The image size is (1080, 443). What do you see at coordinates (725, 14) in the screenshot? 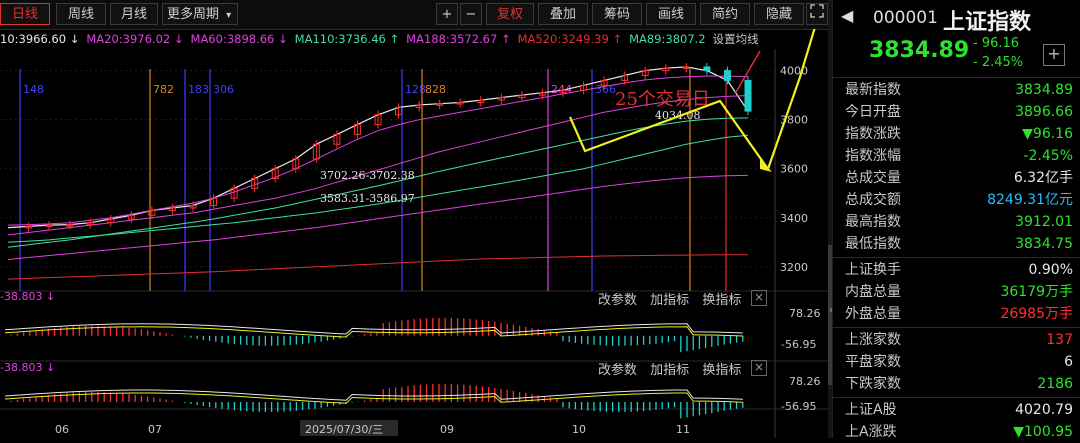
I see `simple-button: 简约` at bounding box center [725, 14].